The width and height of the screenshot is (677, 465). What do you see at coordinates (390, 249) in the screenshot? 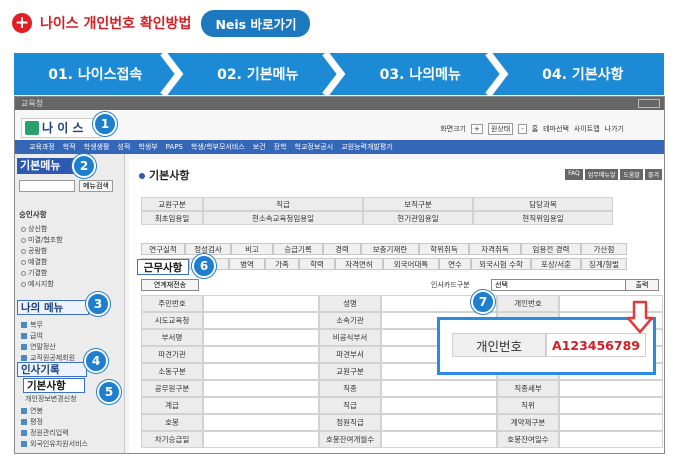
I see `tab-item: 보충기재란` at bounding box center [390, 249].